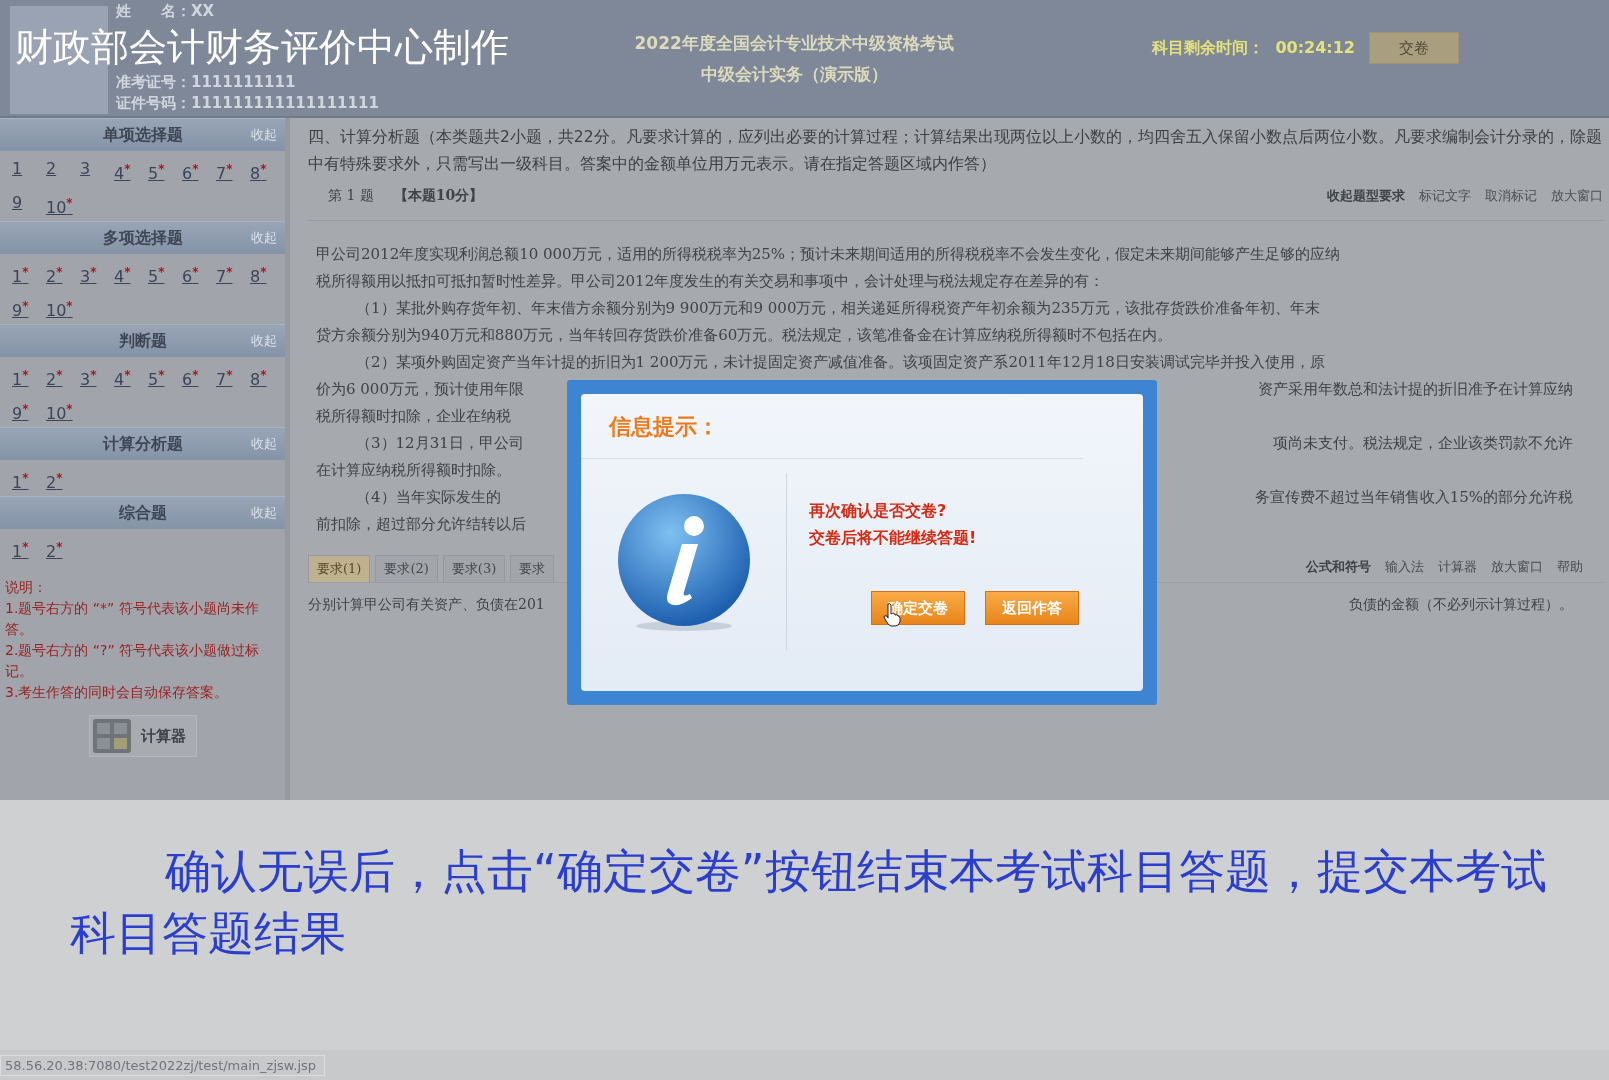 The height and width of the screenshot is (1080, 1609). I want to click on question-link: 2, so click(63, 169).